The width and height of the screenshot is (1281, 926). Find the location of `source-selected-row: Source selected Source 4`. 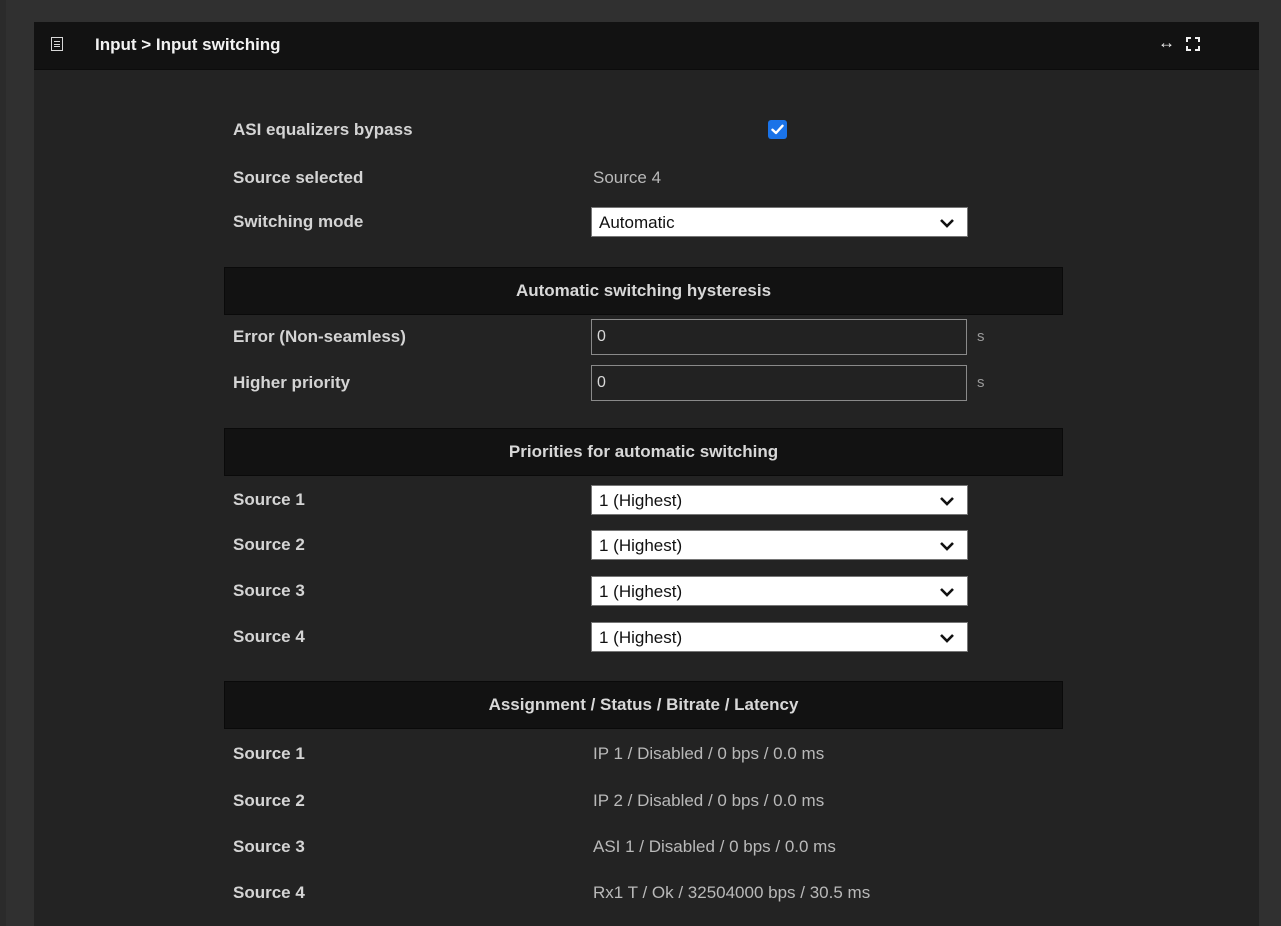

source-selected-row: Source selected Source 4 is located at coordinates (653, 178).